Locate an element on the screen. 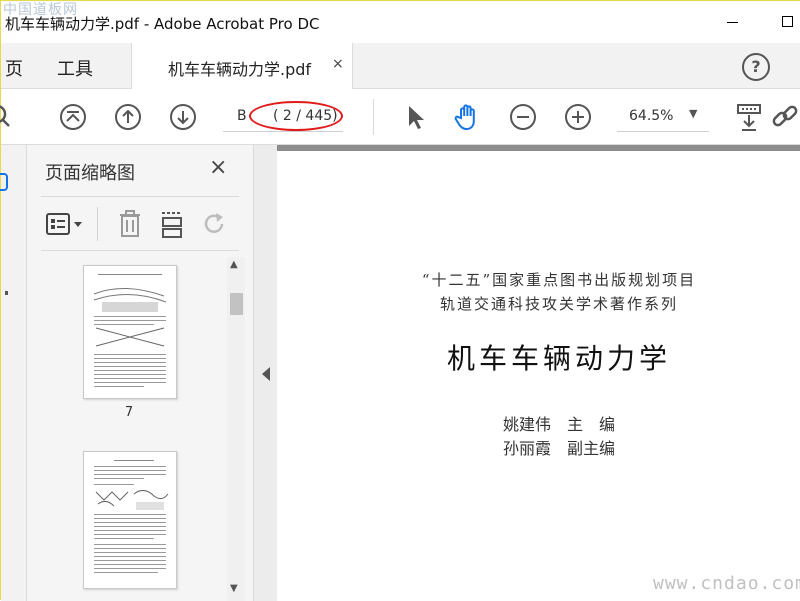 The width and height of the screenshot is (800, 601). thumbnail-toolbar is located at coordinates (140, 225).